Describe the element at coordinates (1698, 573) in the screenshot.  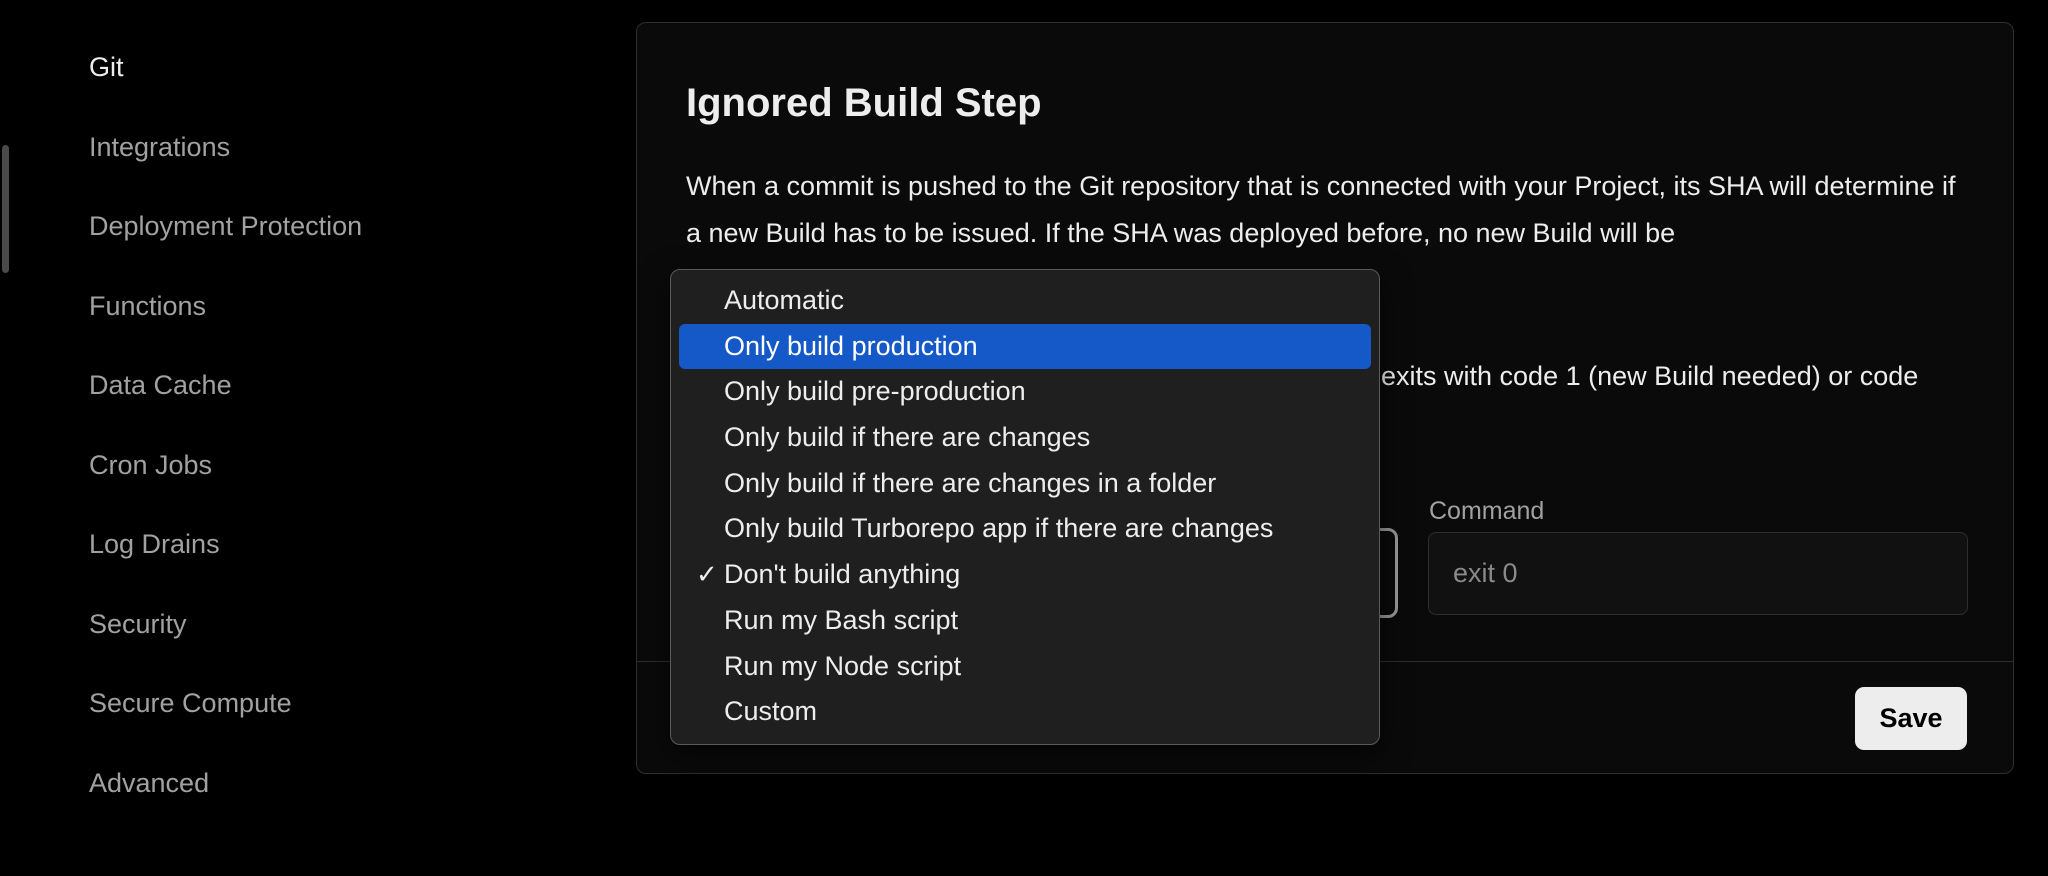
I see `command-input` at that location.